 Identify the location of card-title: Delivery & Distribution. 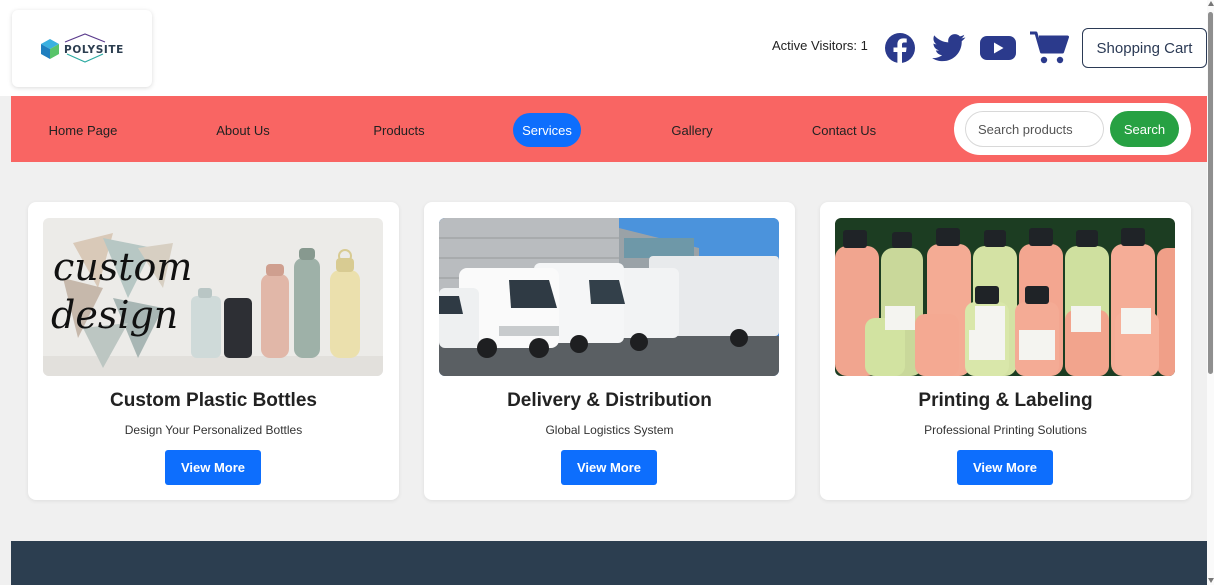
(609, 400).